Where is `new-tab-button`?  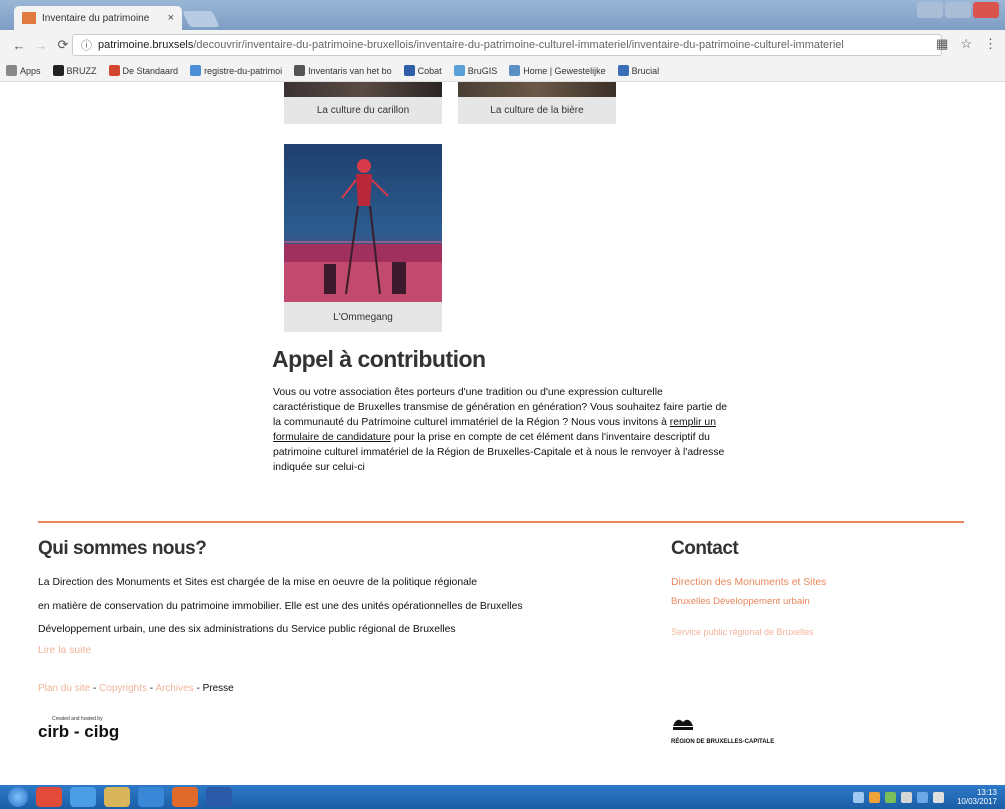
new-tab-button is located at coordinates (201, 19).